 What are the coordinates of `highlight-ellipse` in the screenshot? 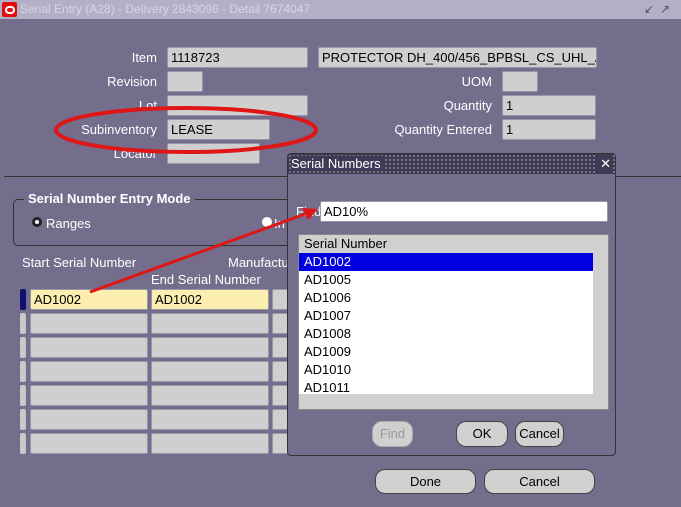 It's located at (186, 130).